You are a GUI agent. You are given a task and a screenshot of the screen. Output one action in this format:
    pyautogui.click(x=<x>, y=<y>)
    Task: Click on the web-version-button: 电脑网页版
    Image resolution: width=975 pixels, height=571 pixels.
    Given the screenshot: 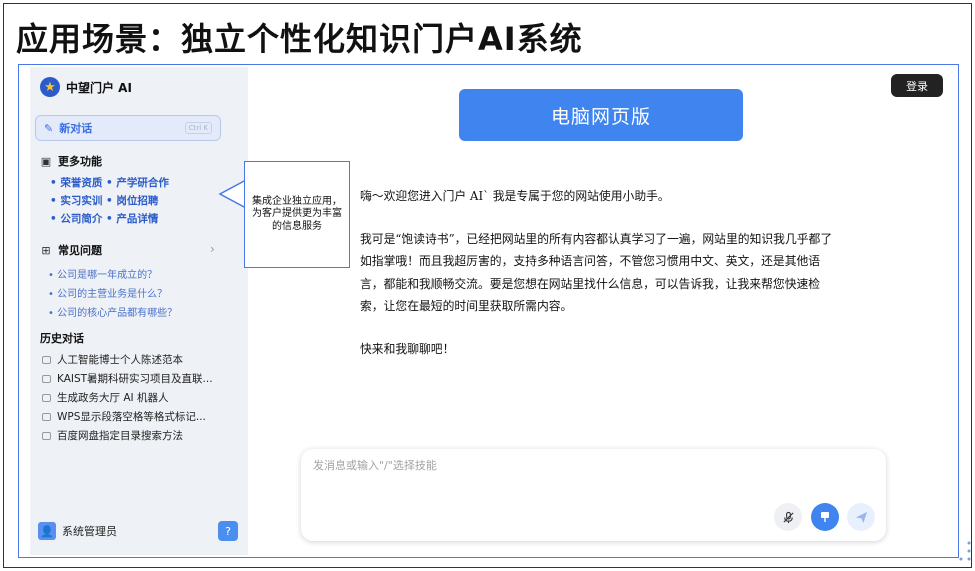 What is the action you would take?
    pyautogui.click(x=601, y=115)
    